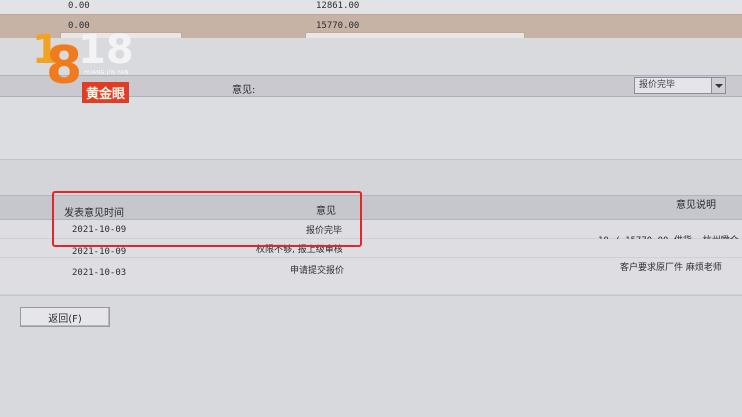  Describe the element at coordinates (671, 268) in the screenshot. I see `row-explanation: 客户要求原厂件 麻烦老师` at that location.